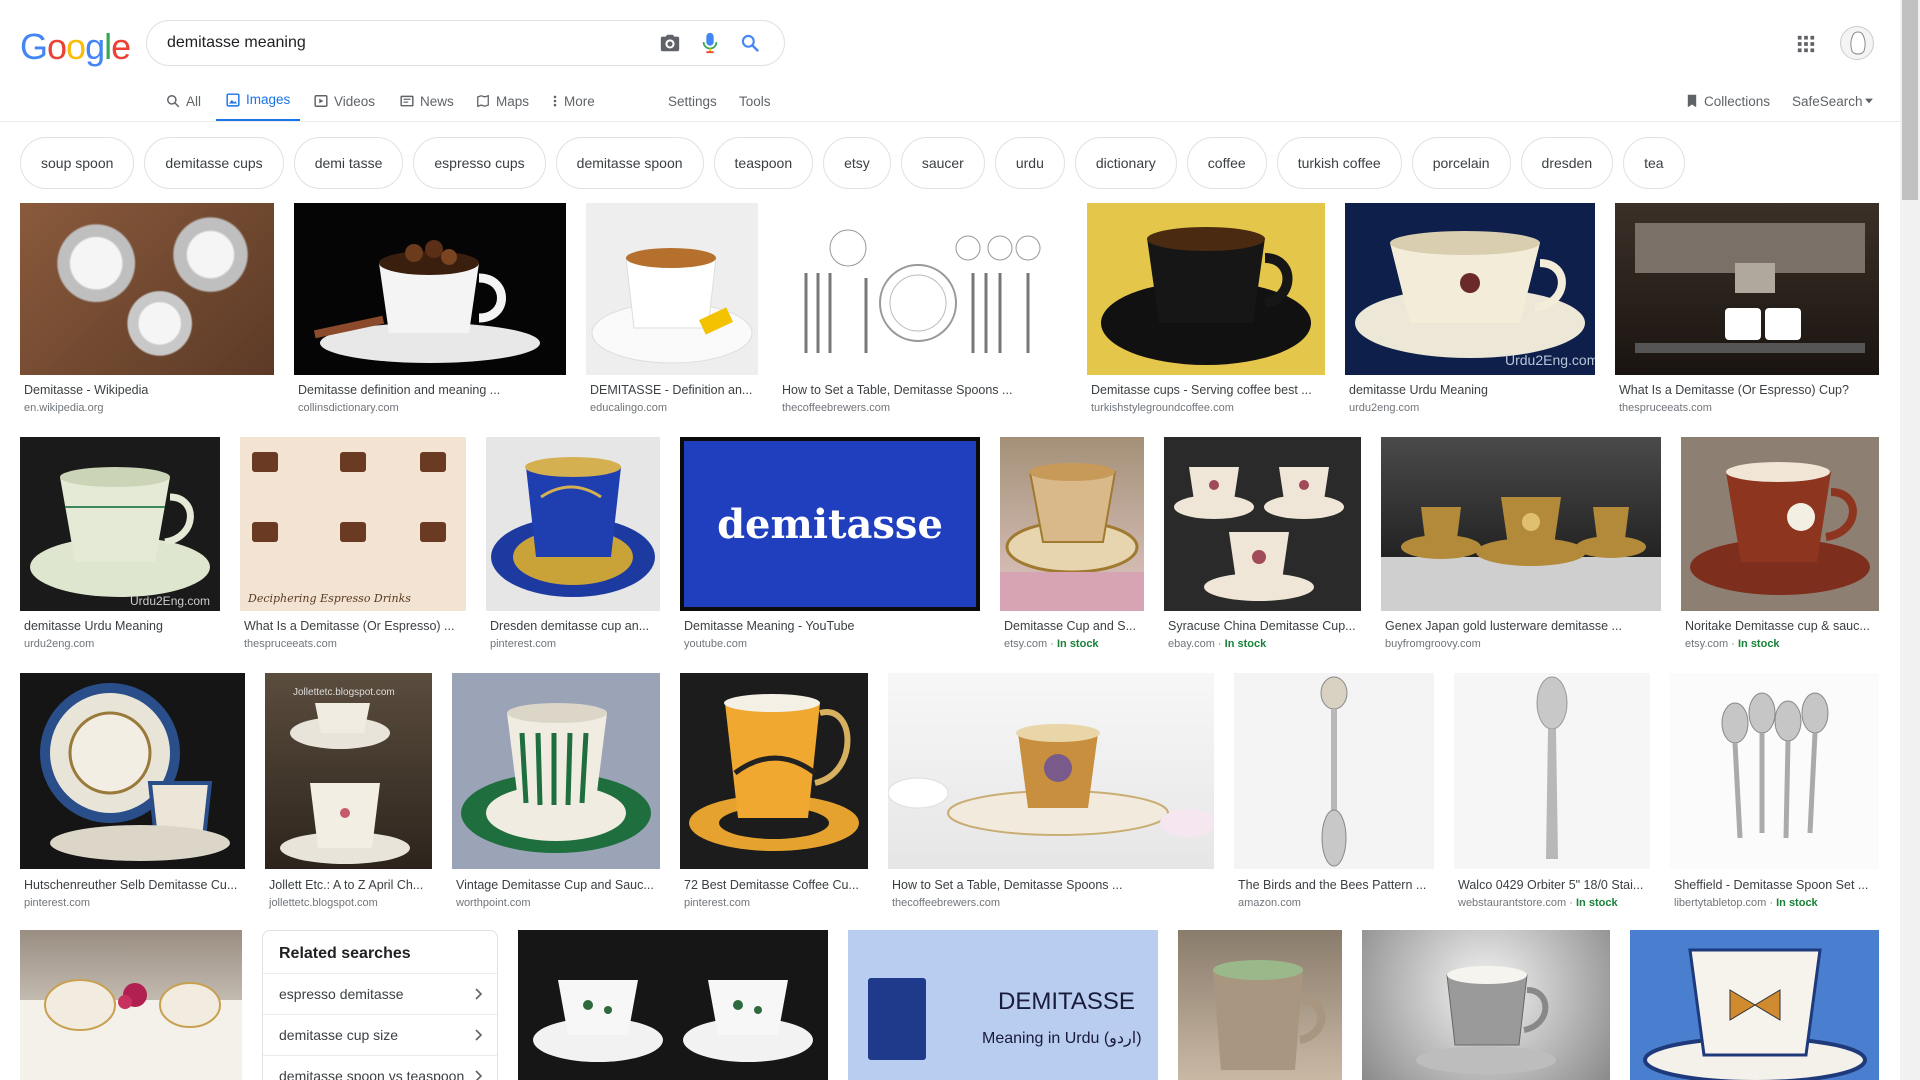 The width and height of the screenshot is (1920, 1080). Describe the element at coordinates (1827, 101) in the screenshot. I see `safesearch-label: SafeSearch` at that location.